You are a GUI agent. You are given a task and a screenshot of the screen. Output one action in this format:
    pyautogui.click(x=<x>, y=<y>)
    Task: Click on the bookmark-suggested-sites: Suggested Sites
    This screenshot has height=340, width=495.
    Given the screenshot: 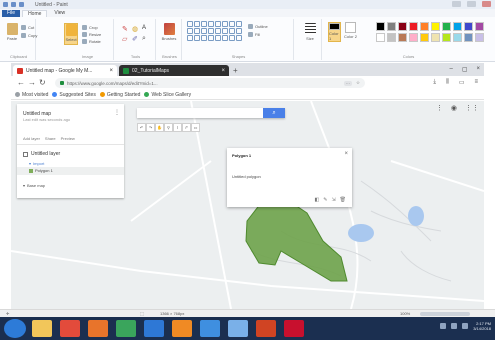 What is the action you would take?
    pyautogui.click(x=74, y=95)
    